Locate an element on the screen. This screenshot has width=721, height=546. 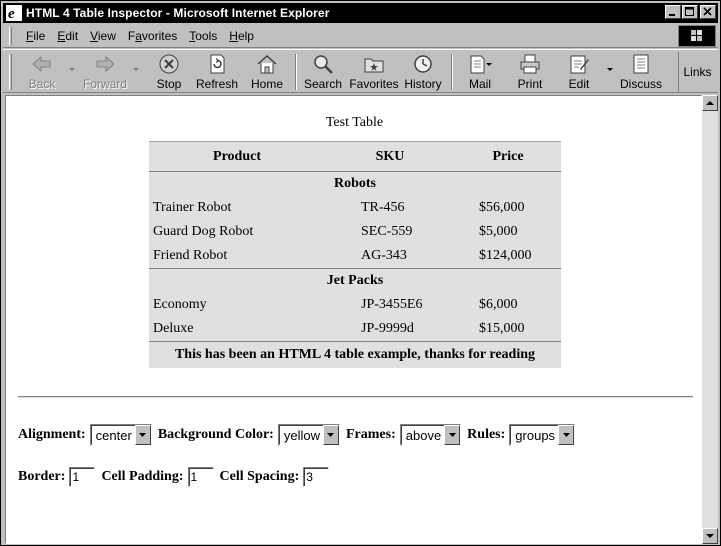
menu-help-key: H is located at coordinates (233, 35).